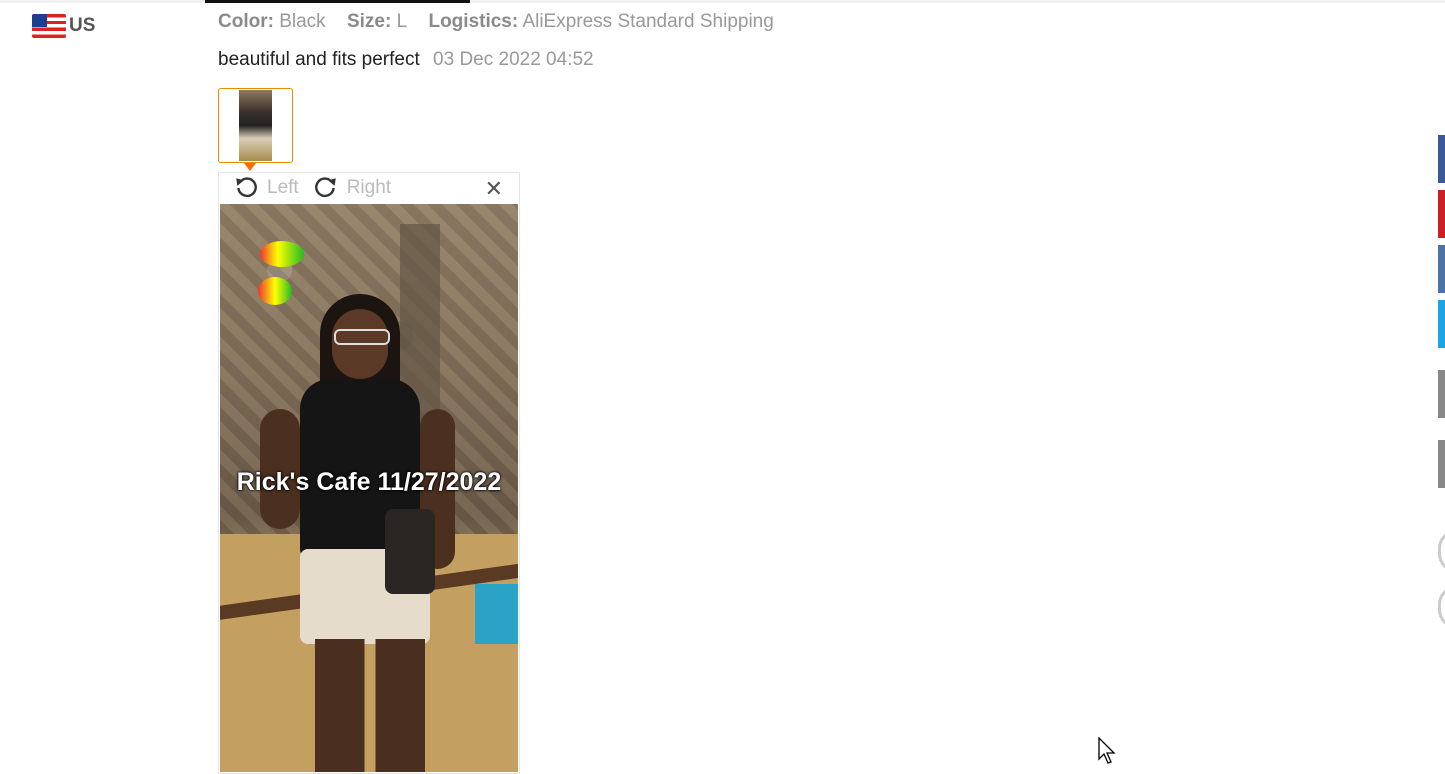 This screenshot has width=1445, height=774. I want to click on rotate-left-label: Left, so click(283, 187).